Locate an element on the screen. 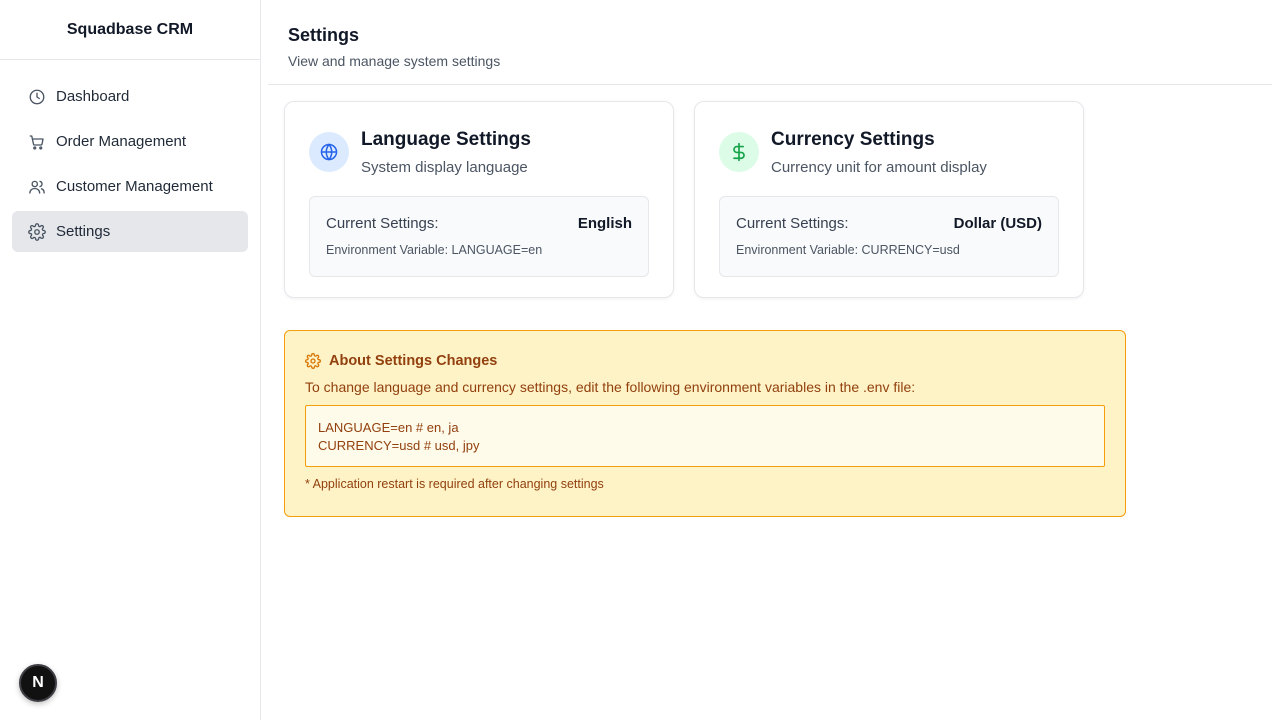  card-description: System display language is located at coordinates (444, 167).